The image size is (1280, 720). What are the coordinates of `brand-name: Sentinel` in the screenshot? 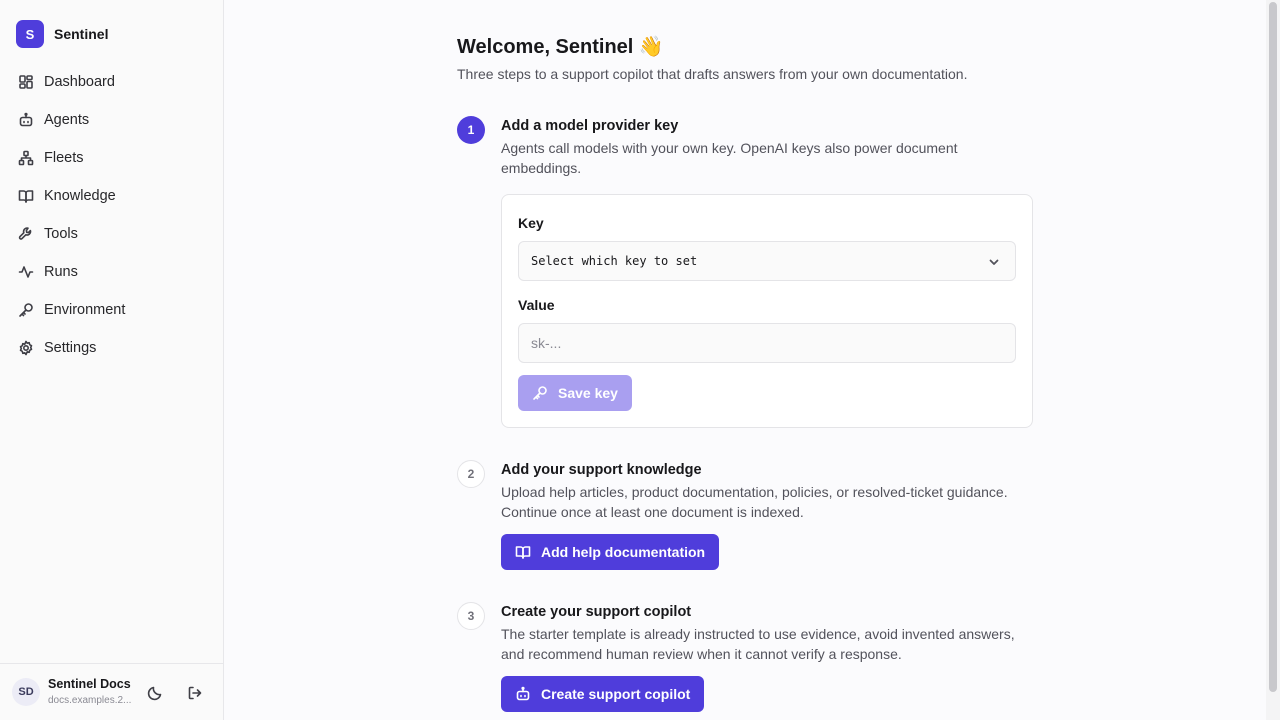 It's located at (81, 34).